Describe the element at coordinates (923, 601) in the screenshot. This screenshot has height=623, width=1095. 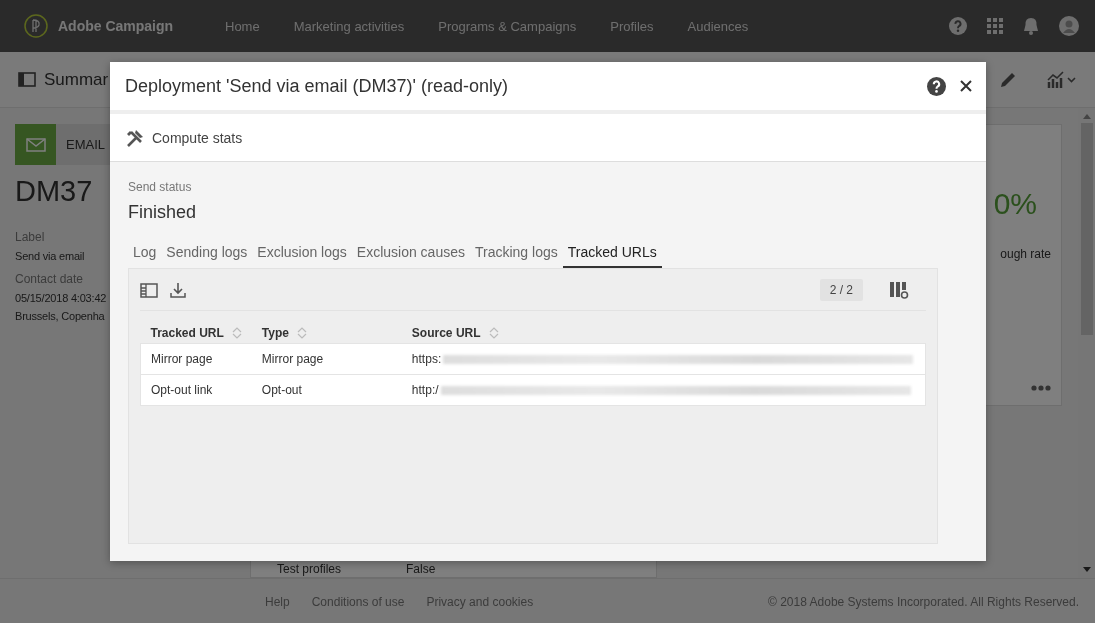
I see `copyright-text: © 2018 Adobe Systems Incorporated. All Rights Reserved.` at that location.